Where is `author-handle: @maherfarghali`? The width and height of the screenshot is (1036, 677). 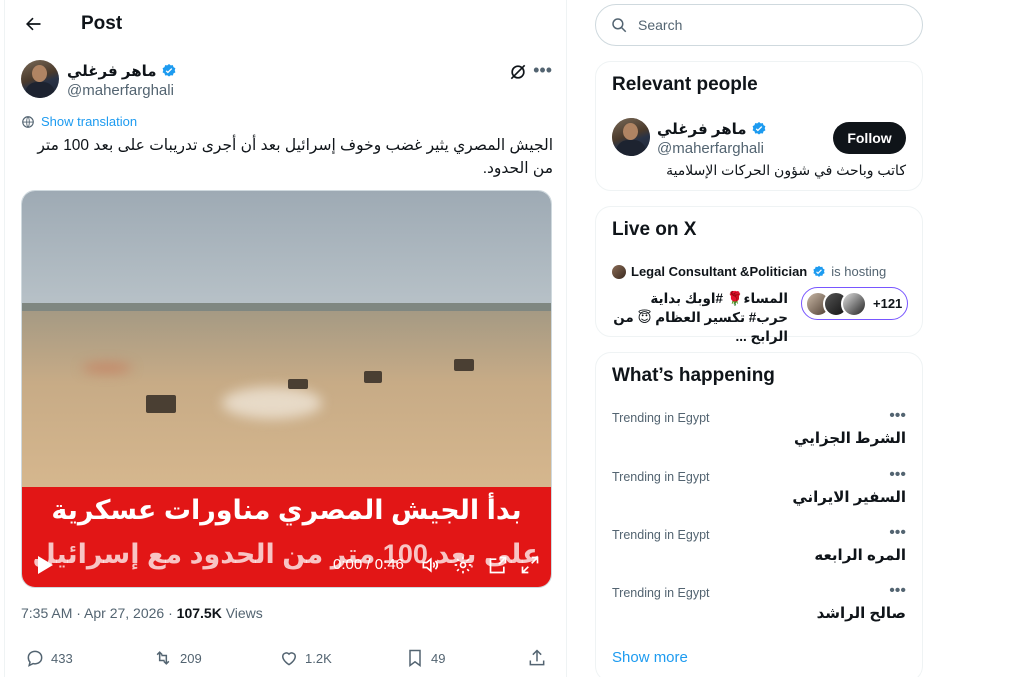 author-handle: @maherfarghali is located at coordinates (120, 90).